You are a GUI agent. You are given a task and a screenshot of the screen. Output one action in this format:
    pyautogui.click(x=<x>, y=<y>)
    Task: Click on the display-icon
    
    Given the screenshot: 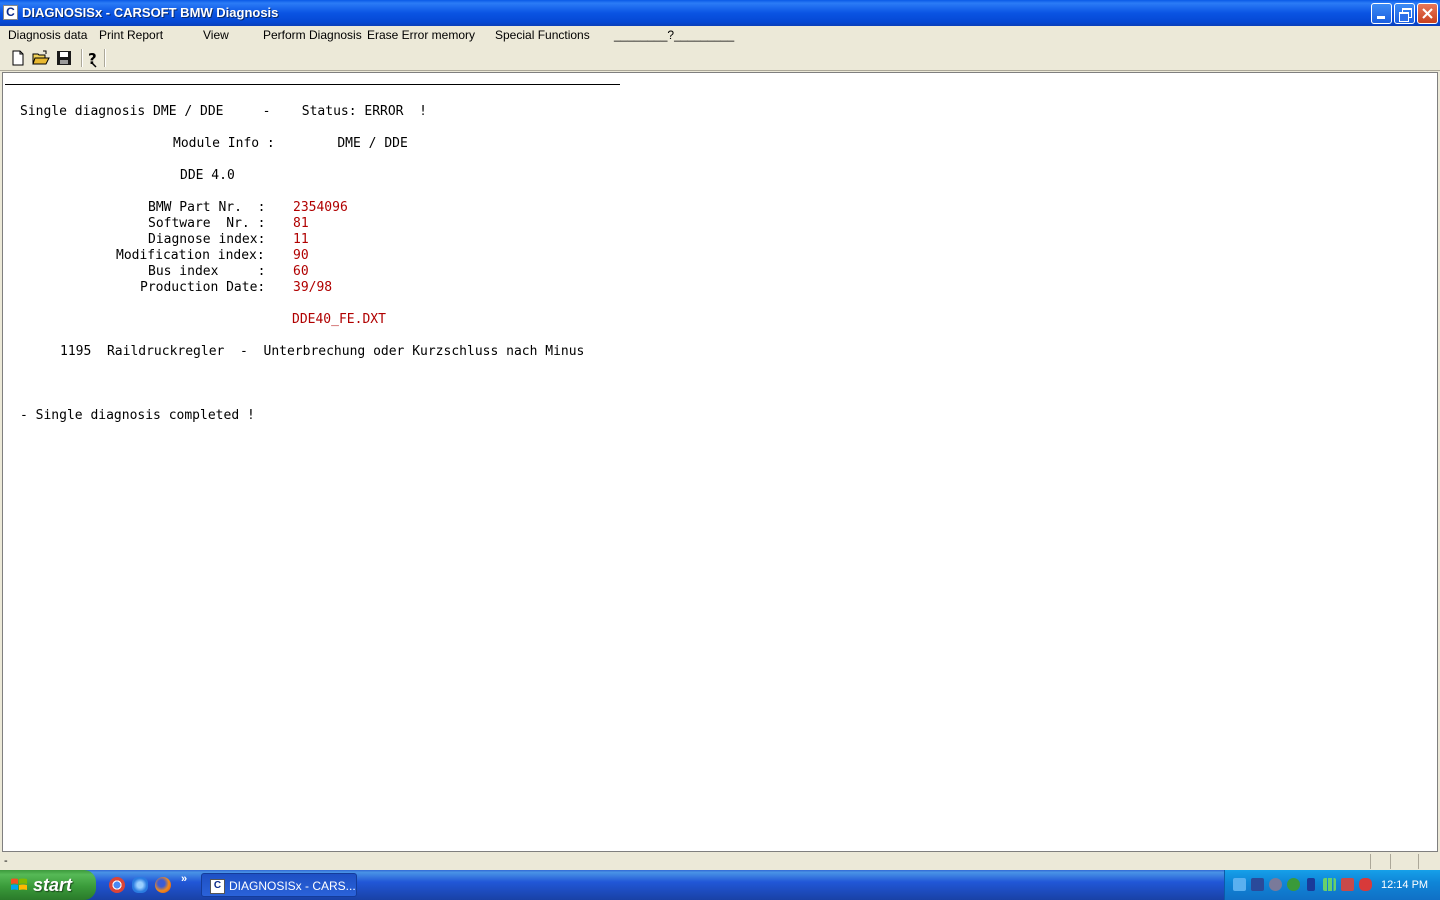 What is the action you would take?
    pyautogui.click(x=1257, y=884)
    